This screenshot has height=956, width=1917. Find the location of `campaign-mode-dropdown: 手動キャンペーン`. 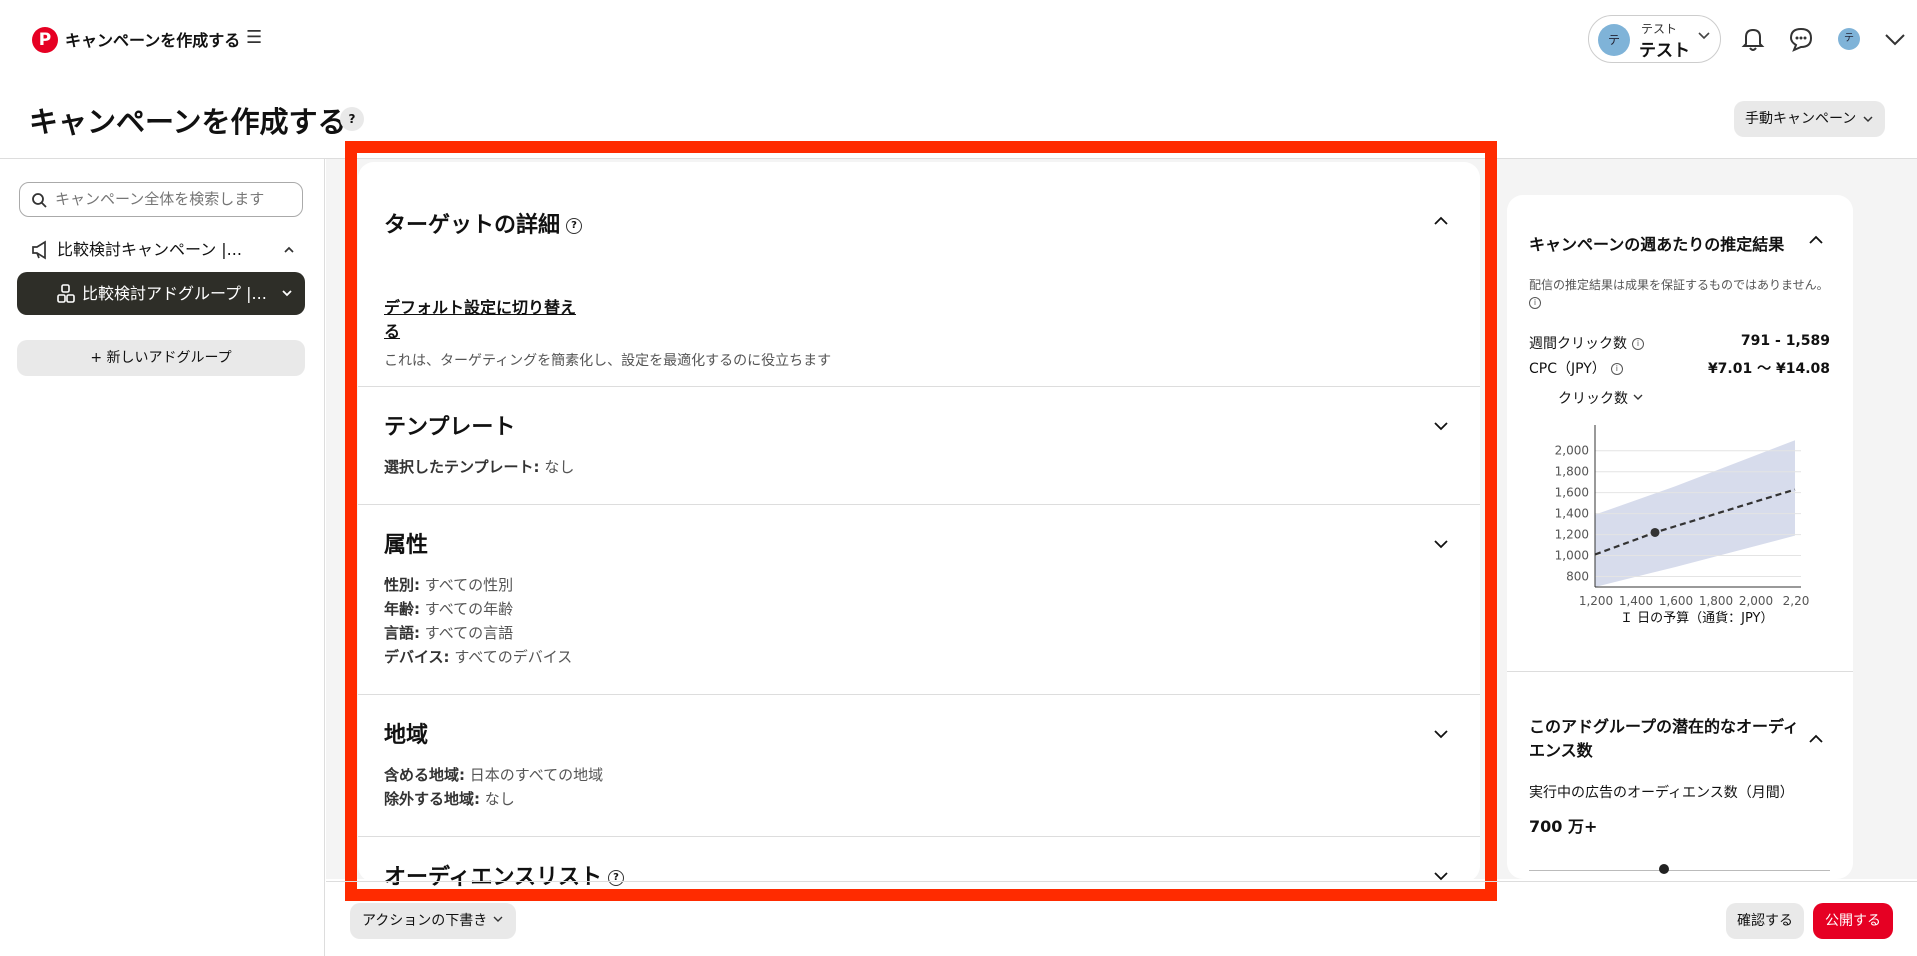

campaign-mode-dropdown: 手動キャンペーン is located at coordinates (1809, 119).